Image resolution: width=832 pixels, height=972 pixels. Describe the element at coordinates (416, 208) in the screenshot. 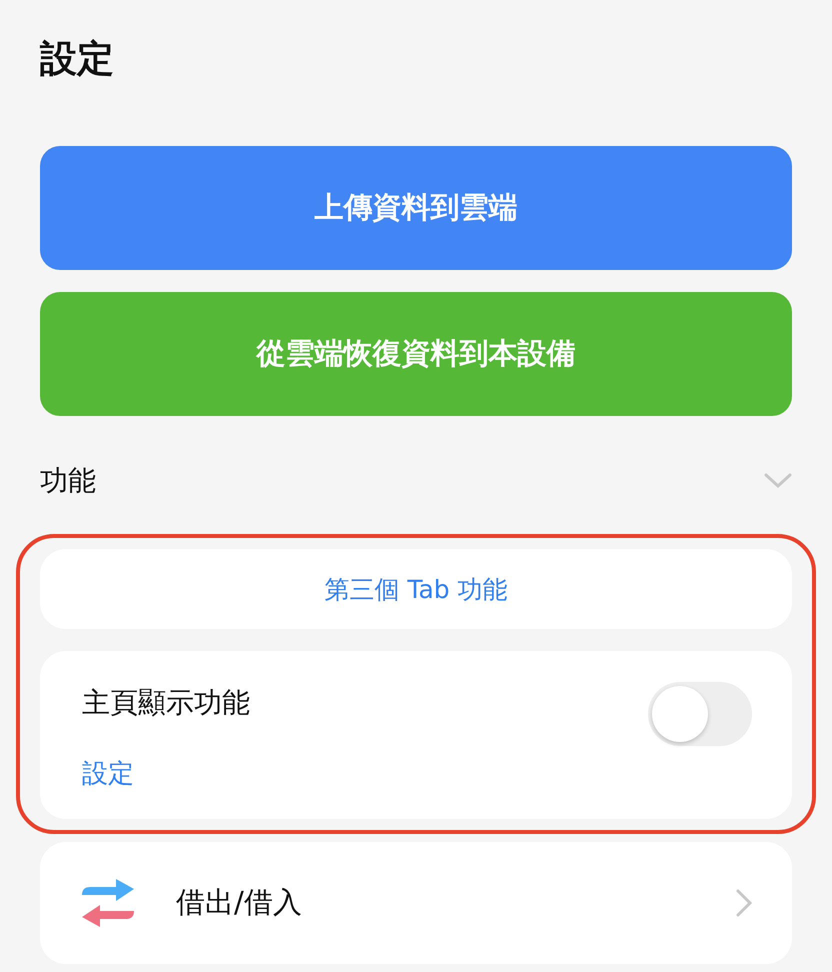

I see `action-button: 上傳資料到雲端` at that location.